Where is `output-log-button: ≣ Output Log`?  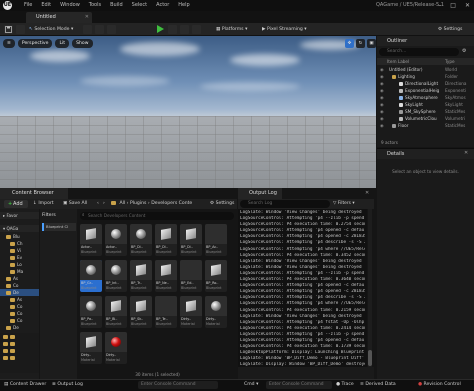 output-log-button: ≣ Output Log is located at coordinates (67, 385).